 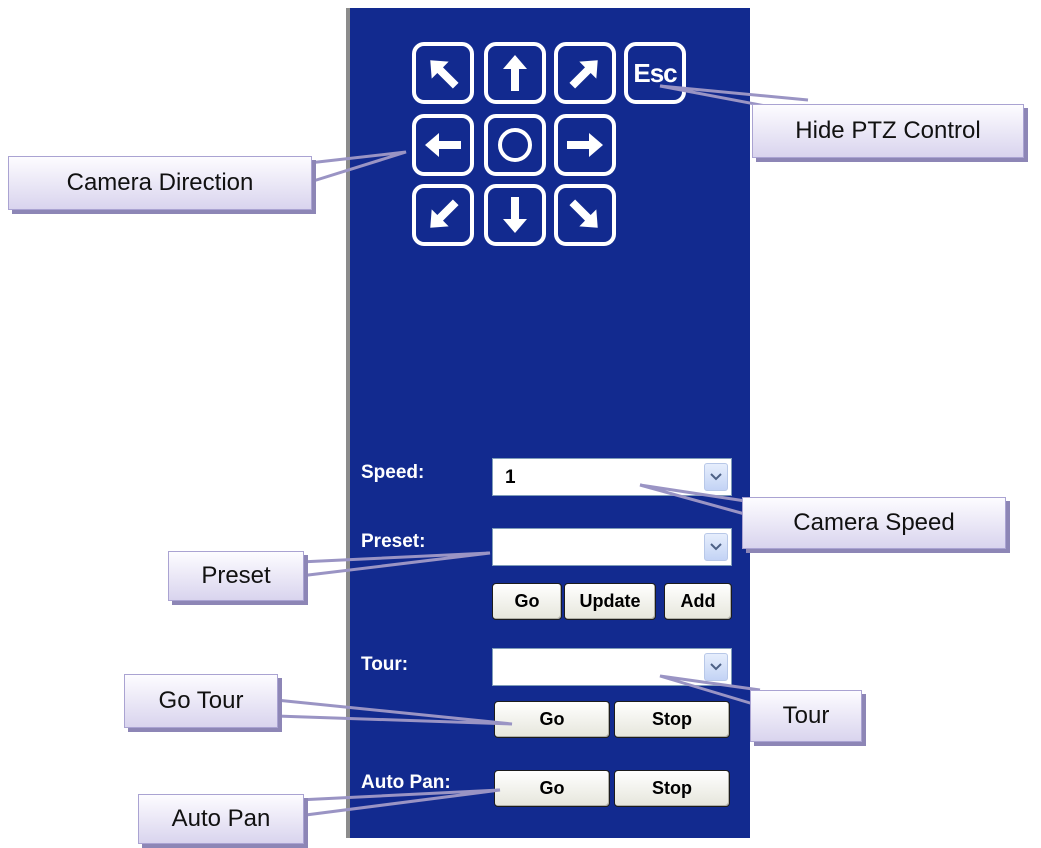 What do you see at coordinates (672, 719) in the screenshot?
I see `tour-stop-button: Stop` at bounding box center [672, 719].